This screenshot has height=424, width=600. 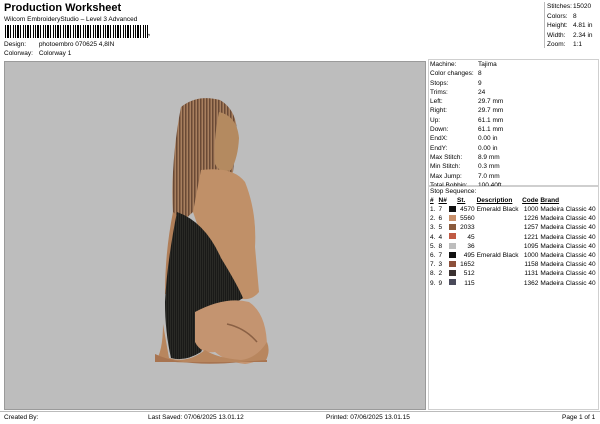 What do you see at coordinates (530, 200) in the screenshot?
I see `col-header-code: Code` at bounding box center [530, 200].